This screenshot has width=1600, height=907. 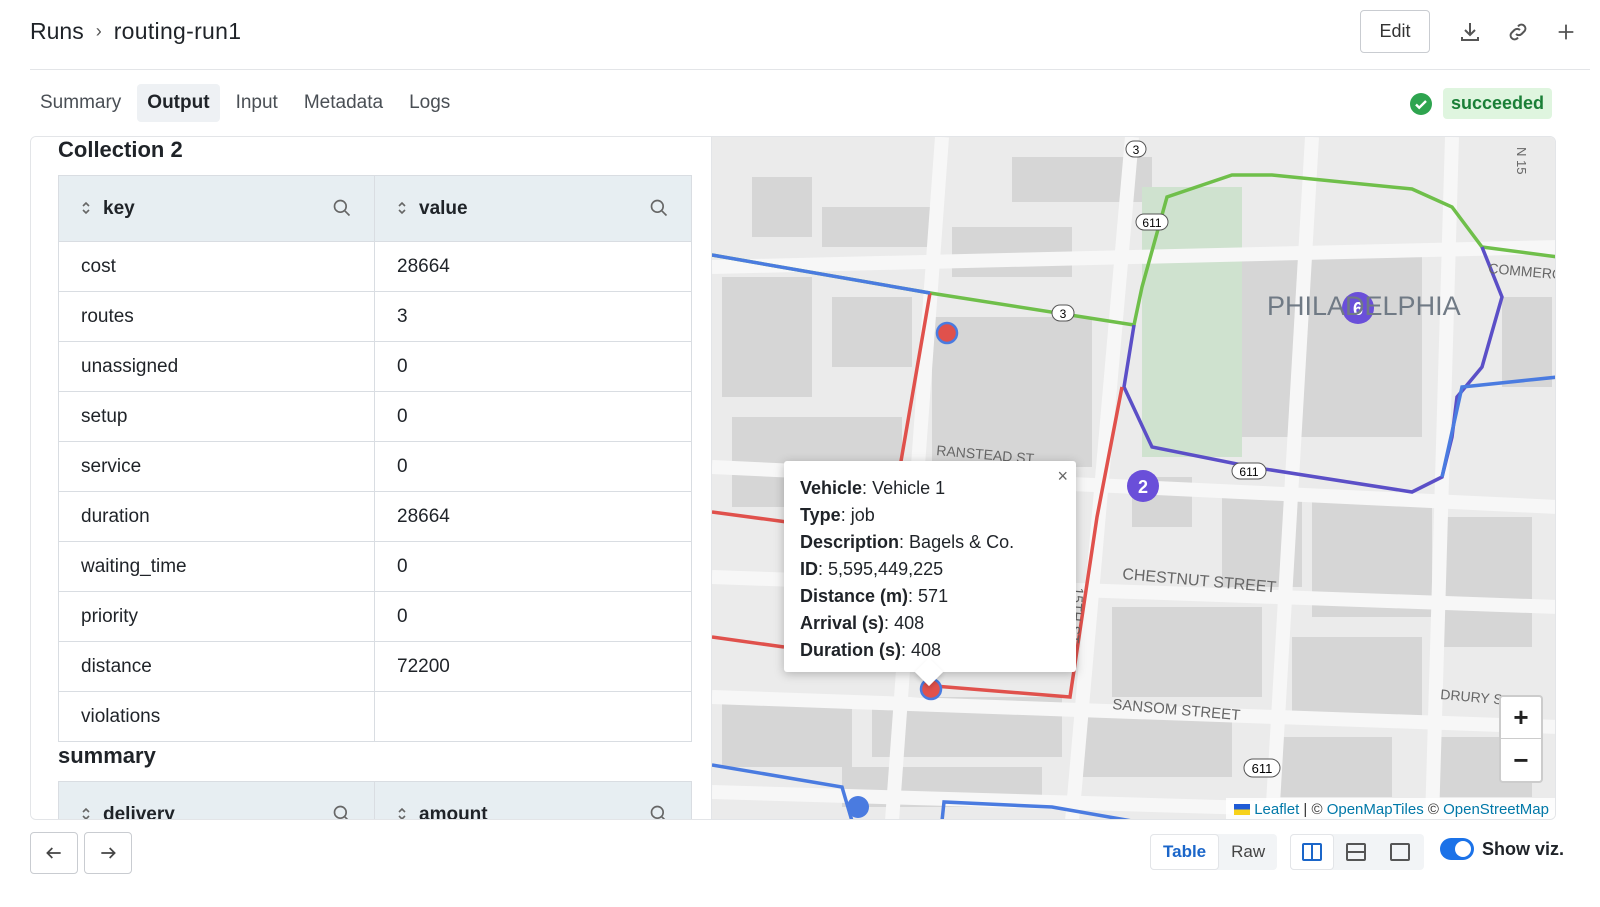 What do you see at coordinates (837, 515) in the screenshot?
I see `popup-row-type: Type: job` at bounding box center [837, 515].